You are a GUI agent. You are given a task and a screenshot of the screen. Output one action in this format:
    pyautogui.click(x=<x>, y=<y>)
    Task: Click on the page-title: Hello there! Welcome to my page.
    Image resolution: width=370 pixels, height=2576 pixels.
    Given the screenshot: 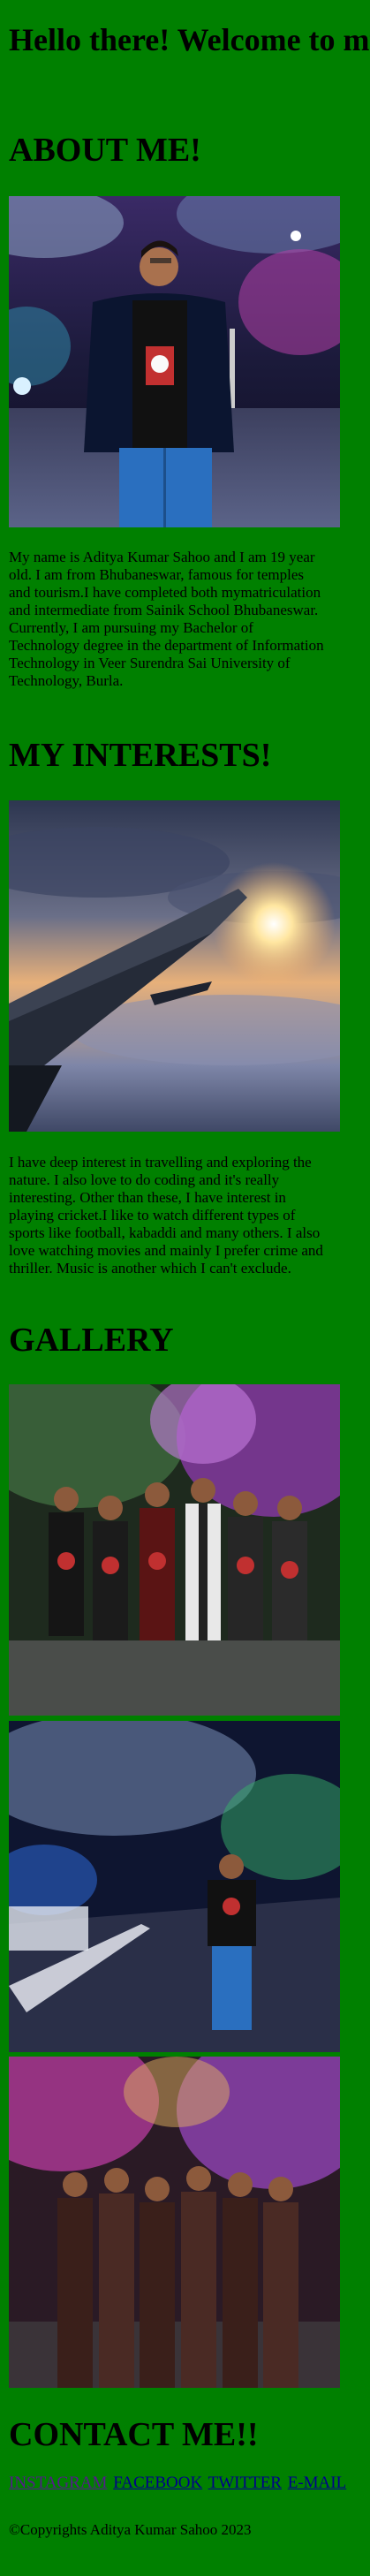 What is the action you would take?
    pyautogui.click(x=189, y=40)
    